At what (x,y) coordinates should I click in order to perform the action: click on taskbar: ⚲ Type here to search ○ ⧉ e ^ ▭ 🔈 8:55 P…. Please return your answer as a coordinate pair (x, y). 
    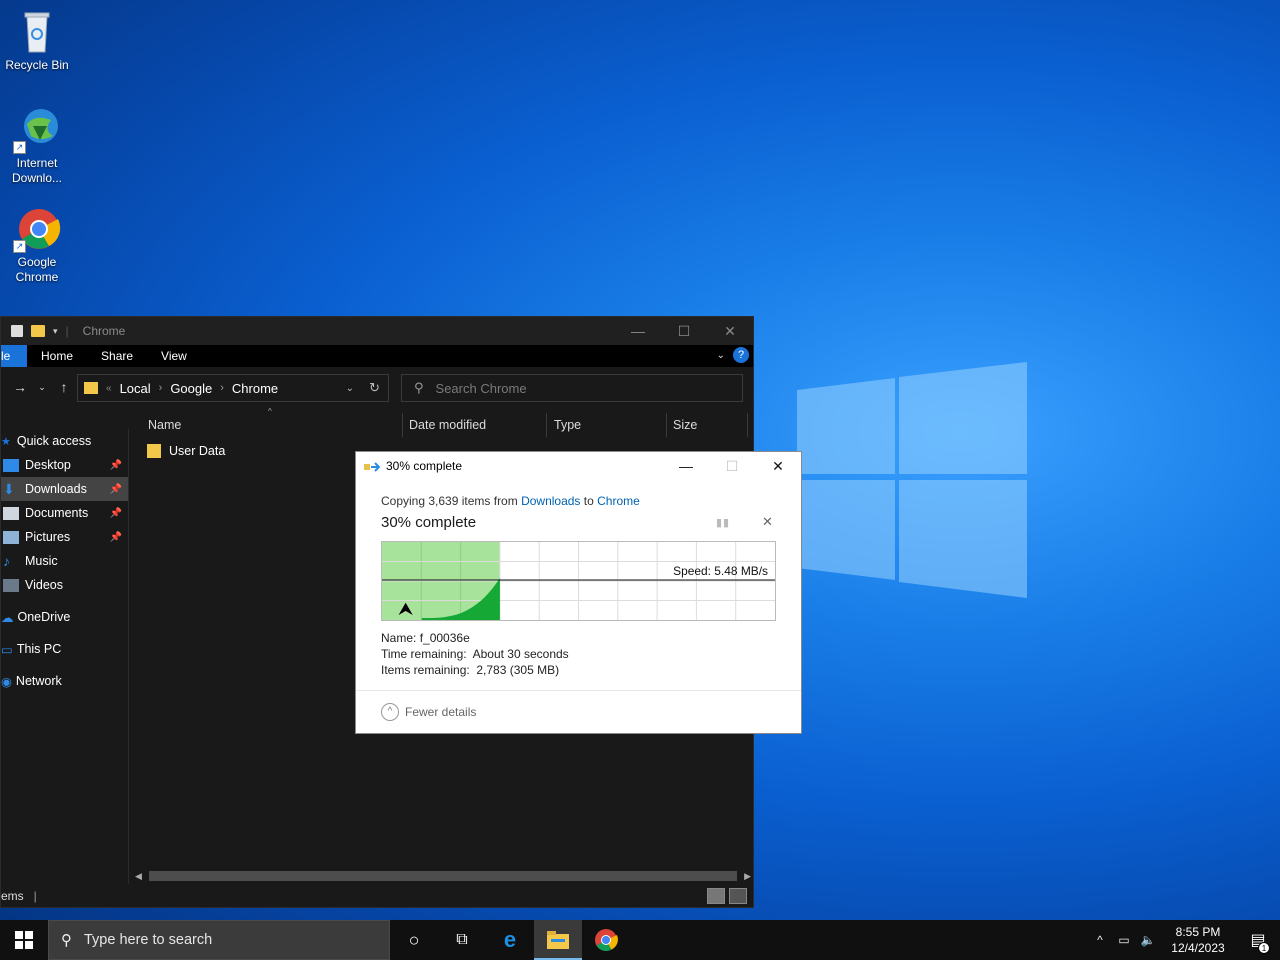
    Looking at the image, I should click on (640, 940).